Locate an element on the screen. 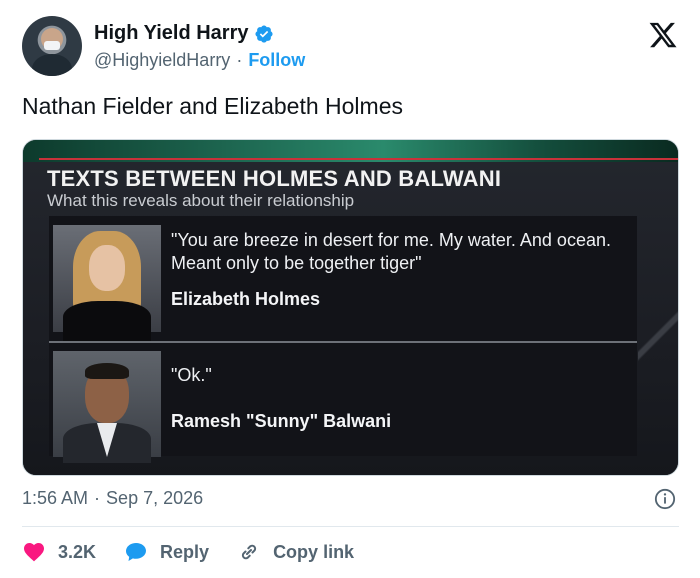 This screenshot has width=700, height=578. verified-badge-icon is located at coordinates (263, 33).